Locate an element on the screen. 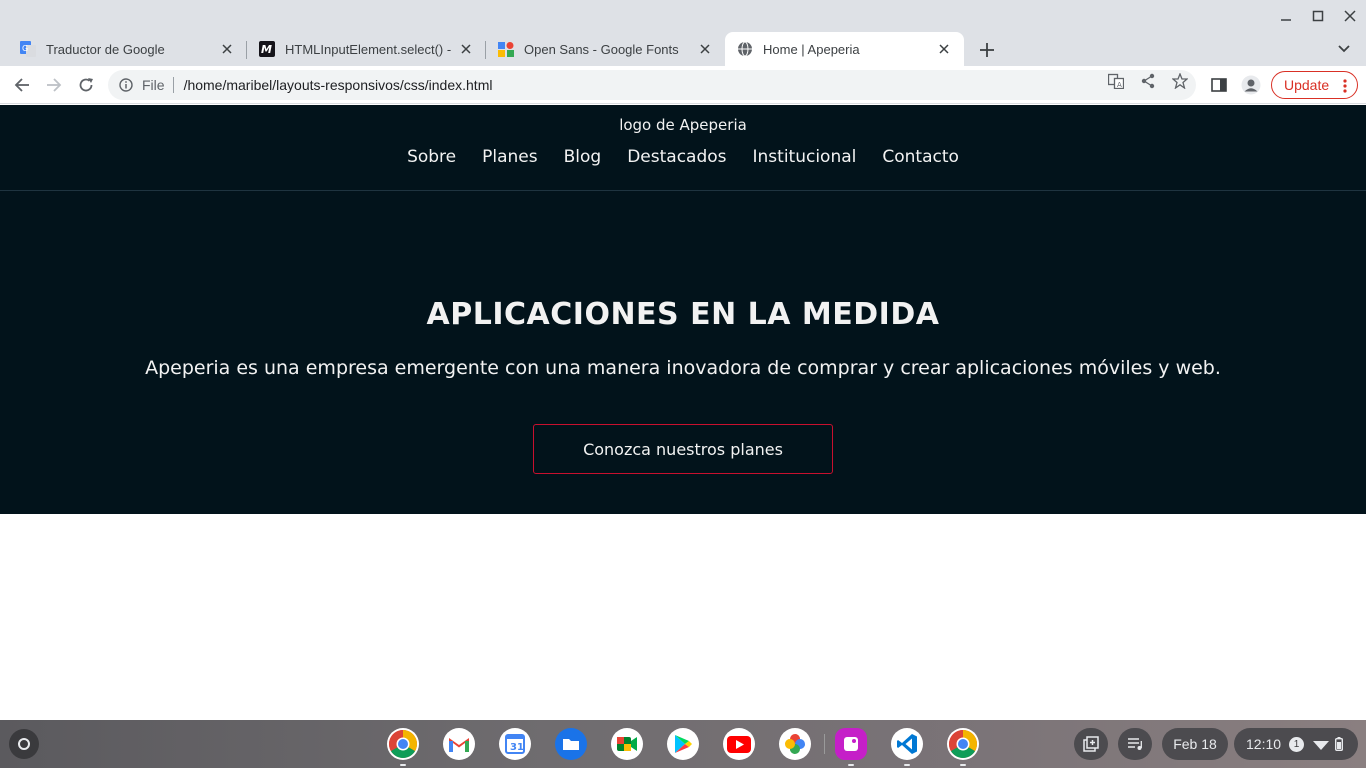 This screenshot has width=1366, height=768. profile-avatar-icon is located at coordinates (1251, 85).